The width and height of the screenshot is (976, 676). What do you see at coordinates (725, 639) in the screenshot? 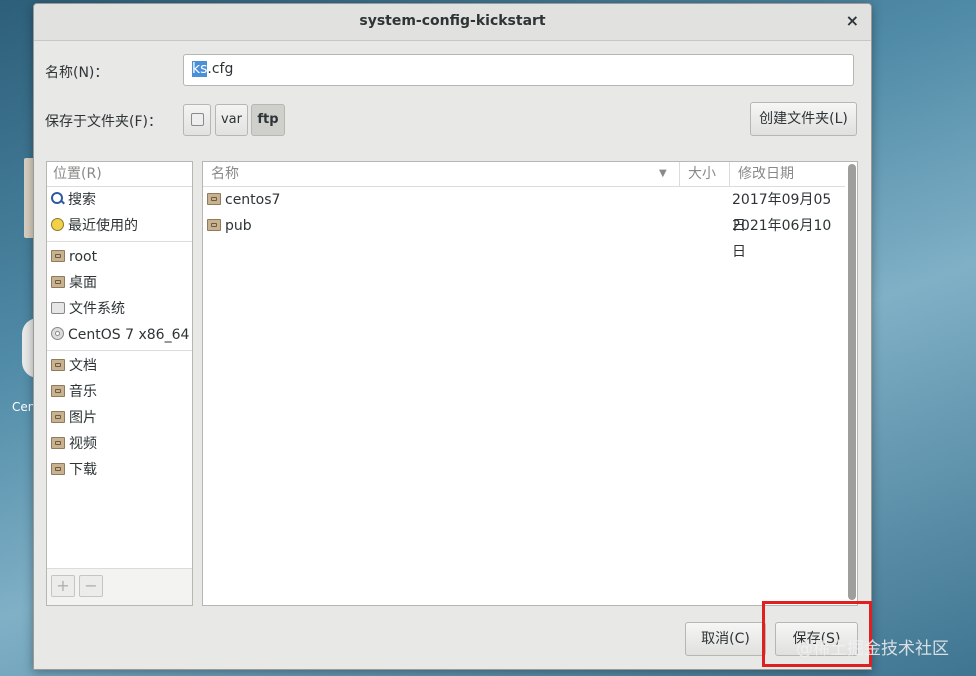
I see `cancel-button: 取消(C)` at bounding box center [725, 639].